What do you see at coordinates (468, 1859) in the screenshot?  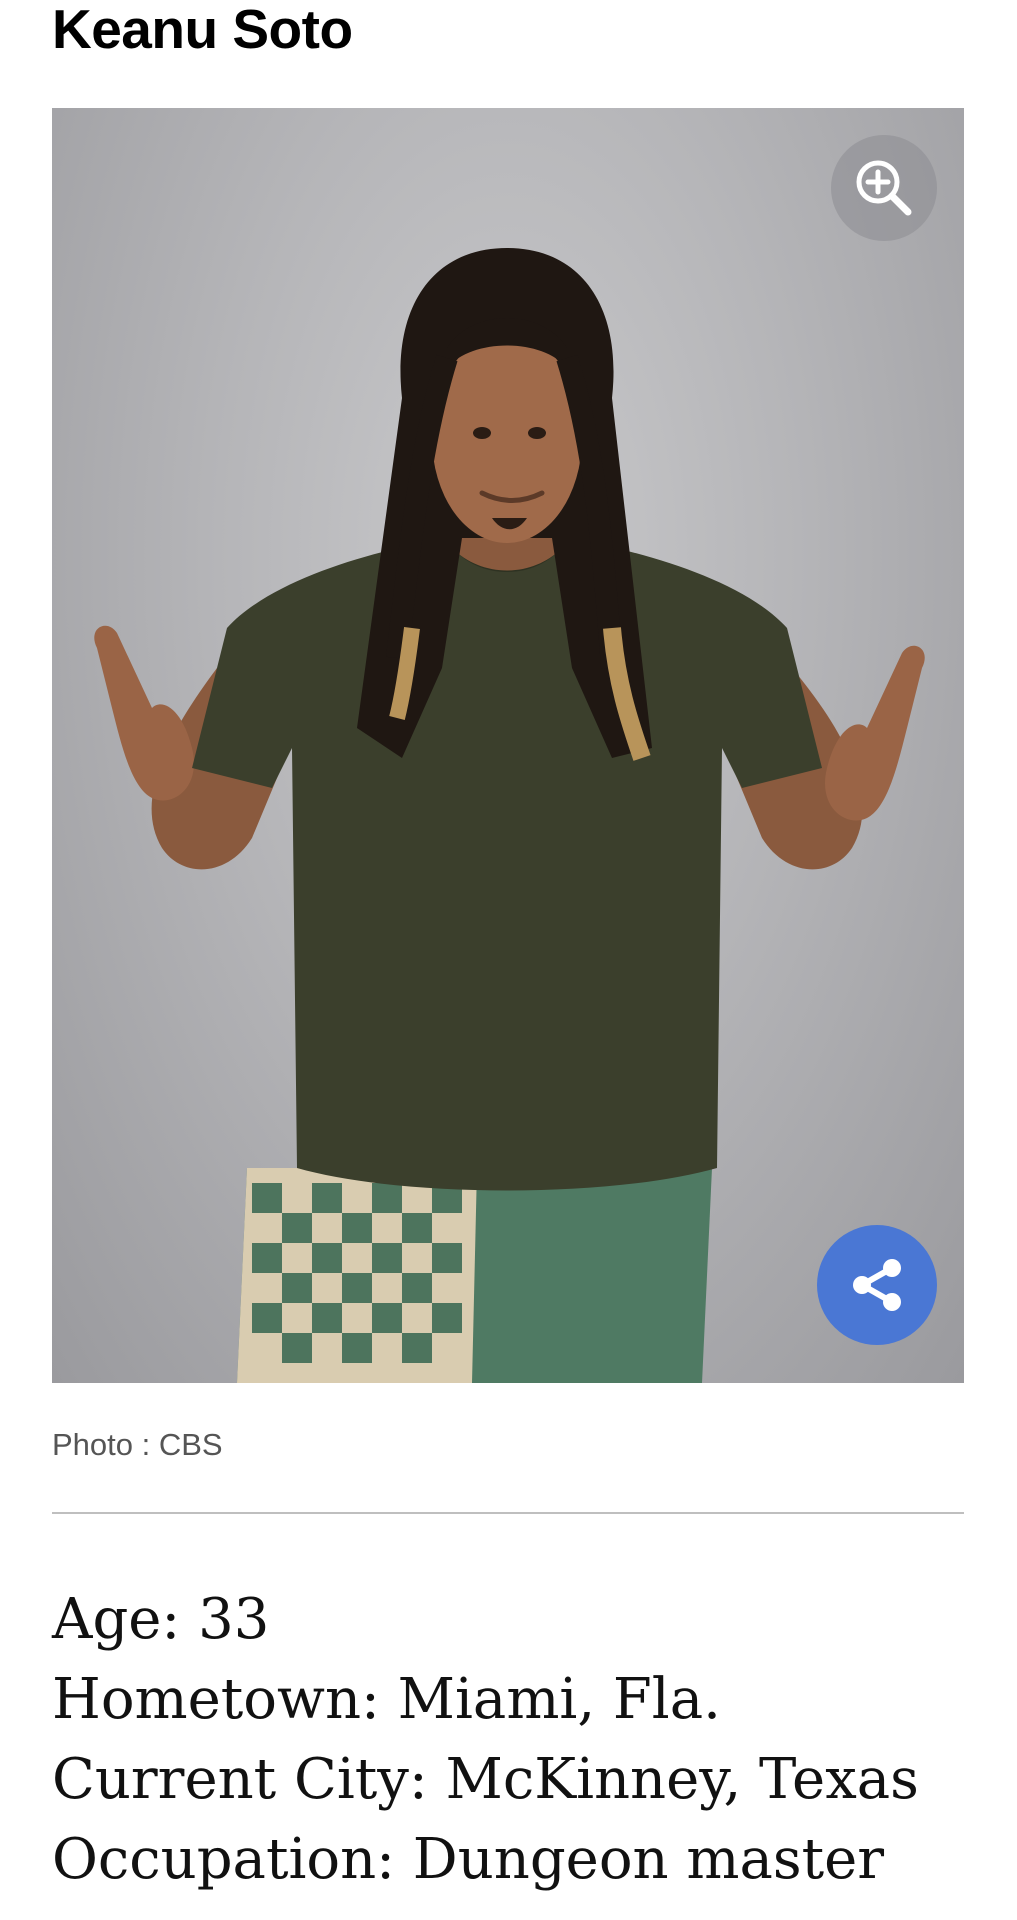 I see `detail-occupation: Occupation: Dungeon master` at bounding box center [468, 1859].